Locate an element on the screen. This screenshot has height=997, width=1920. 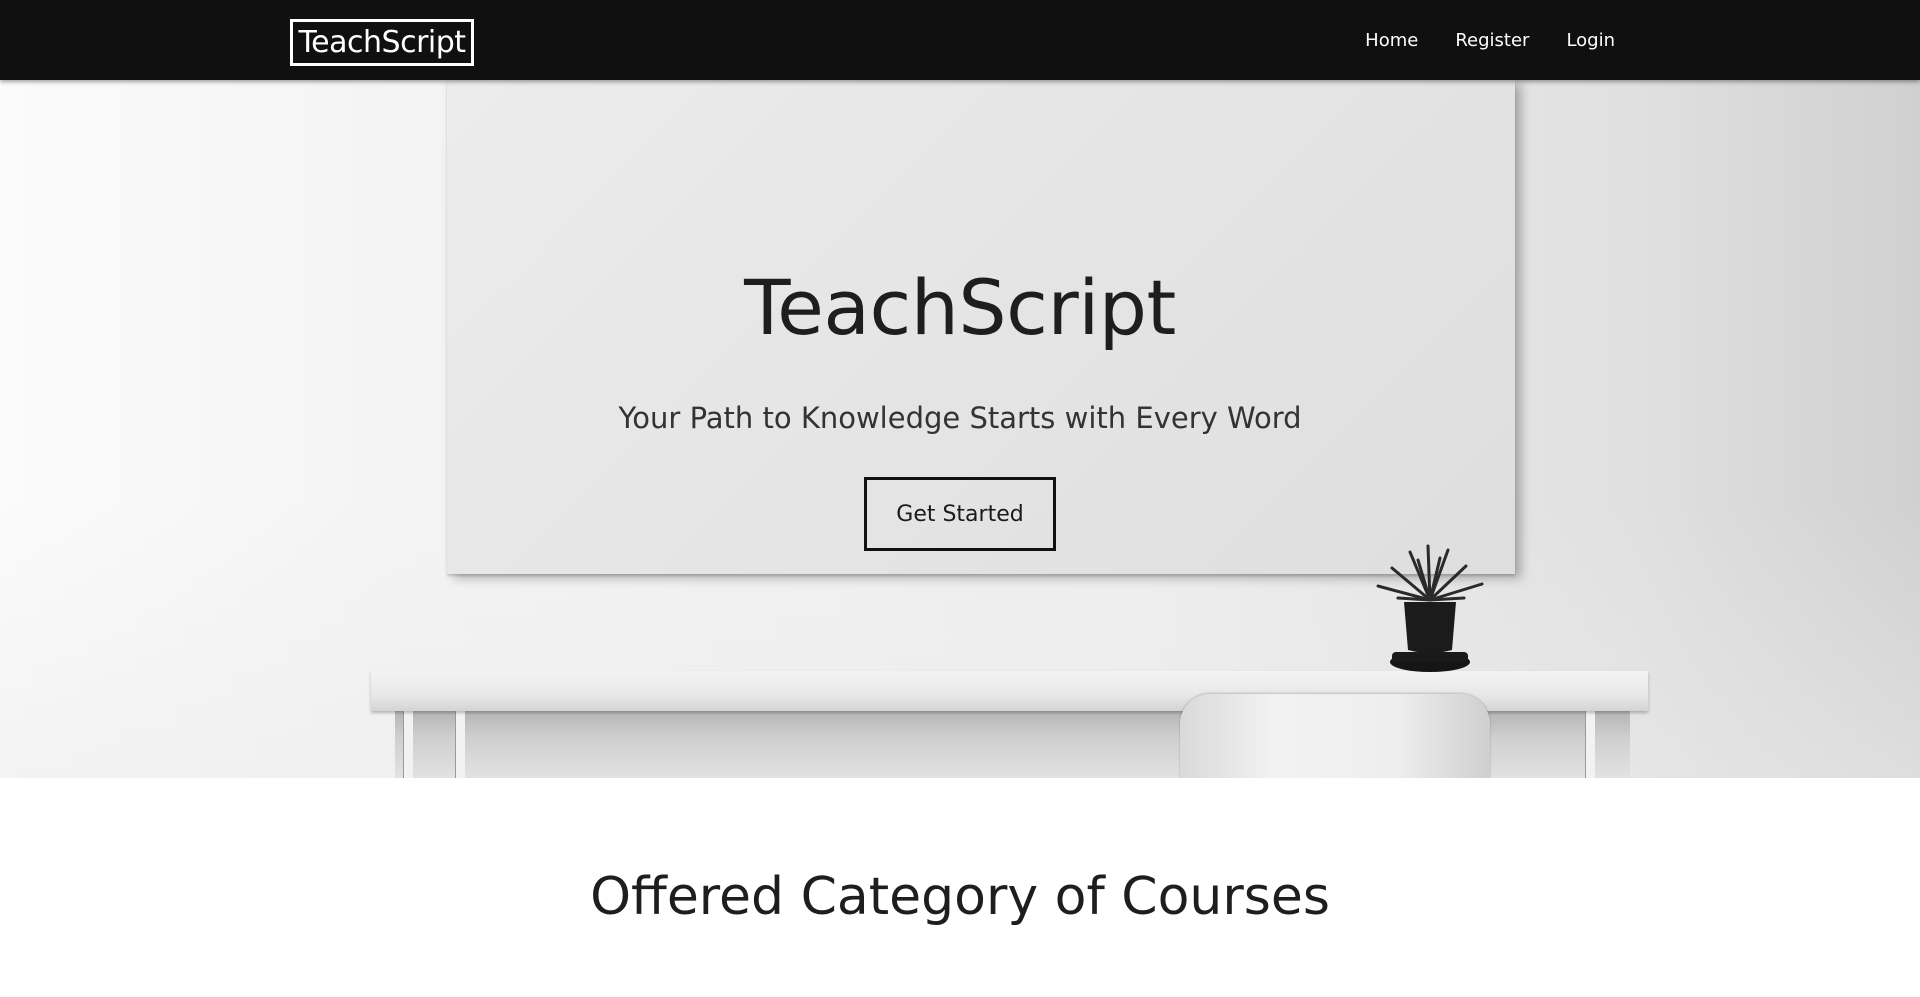
courses-section-title: Offered Category of Courses is located at coordinates (960, 897).